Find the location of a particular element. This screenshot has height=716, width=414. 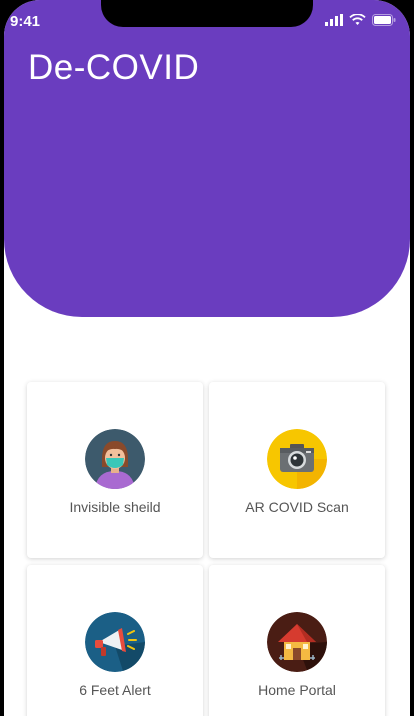

device-notch is located at coordinates (207, 13).